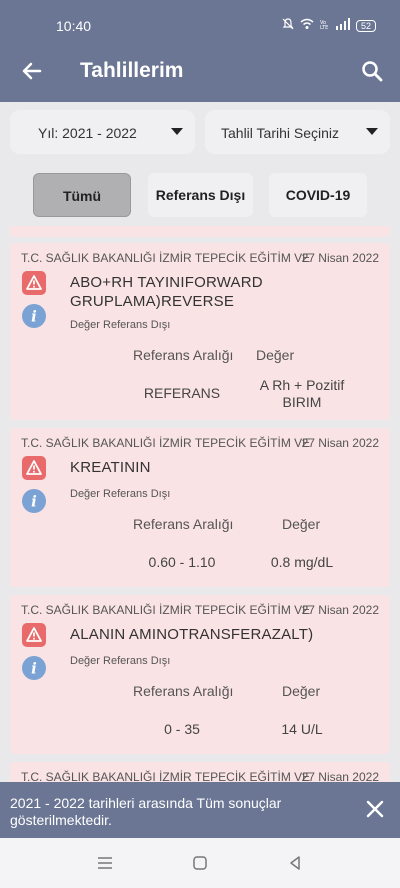 The height and width of the screenshot is (888, 400). What do you see at coordinates (288, 25) in the screenshot?
I see `mute-icon` at bounding box center [288, 25].